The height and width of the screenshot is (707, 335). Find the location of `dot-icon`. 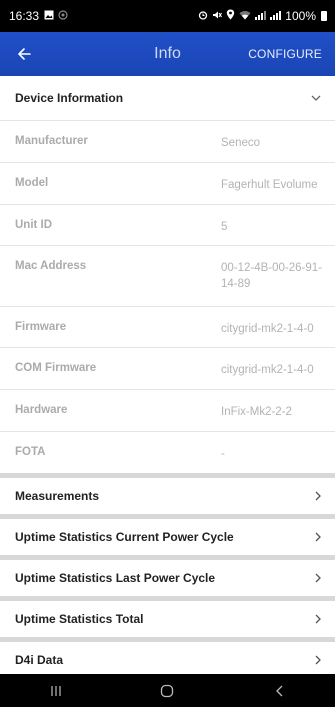

dot-icon is located at coordinates (63, 16).